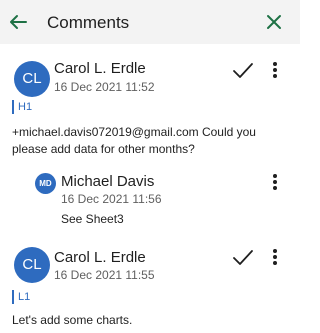 Image resolution: width=320 pixels, height=333 pixels. I want to click on header-bar: Comments, so click(150, 22).